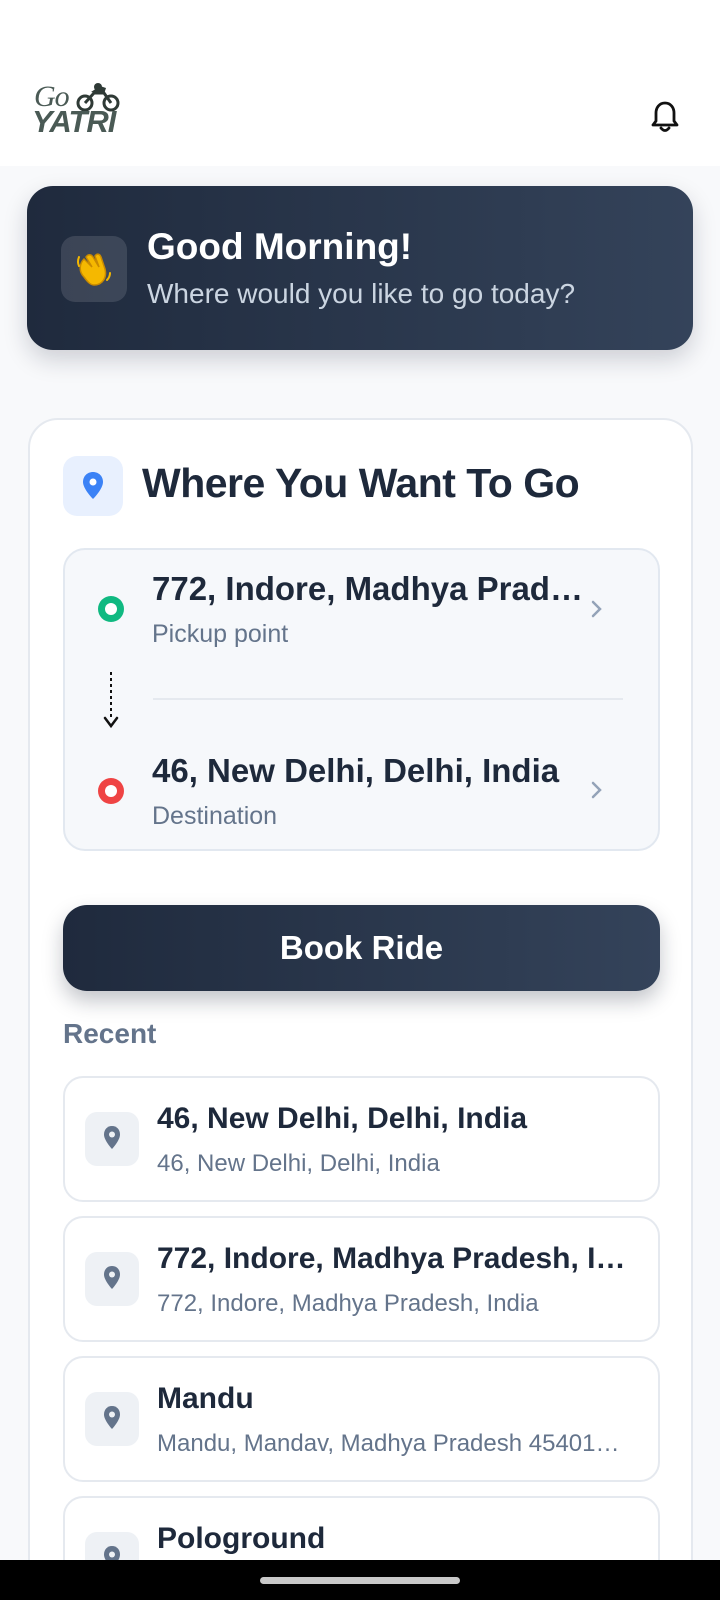 This screenshot has height=1600, width=720. What do you see at coordinates (372, 589) in the screenshot?
I see `pickup-address: 772, Indore, Madhya Pradesh, India` at bounding box center [372, 589].